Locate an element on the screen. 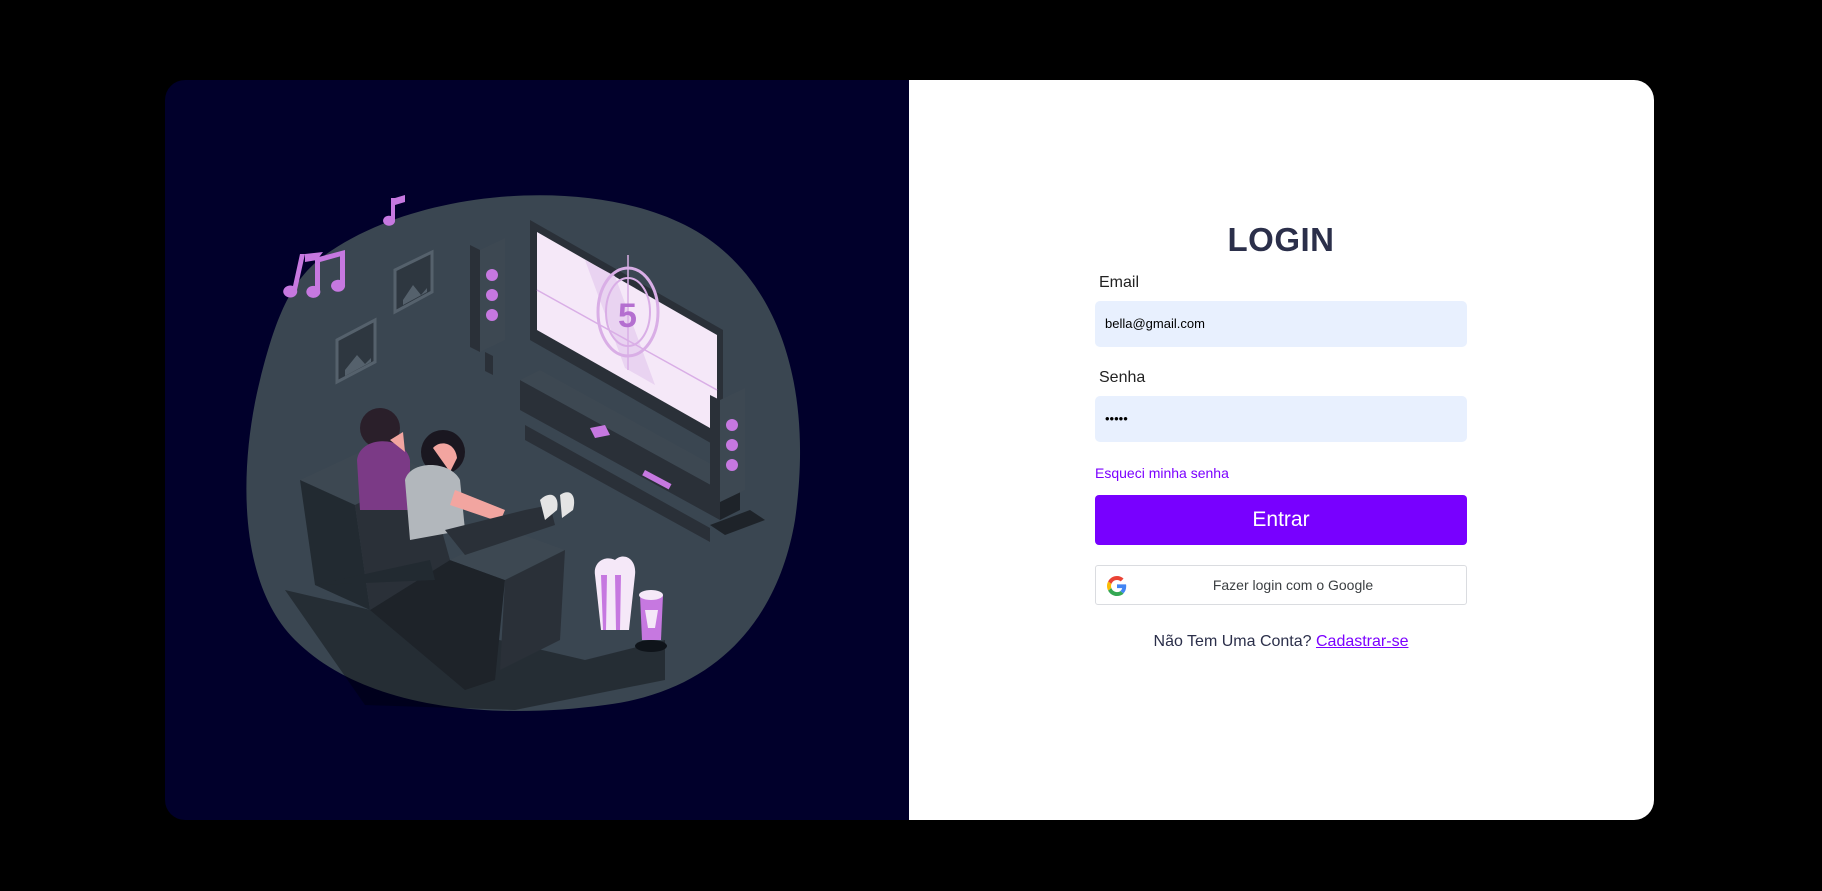  page-title: LOGIN is located at coordinates (1281, 239).